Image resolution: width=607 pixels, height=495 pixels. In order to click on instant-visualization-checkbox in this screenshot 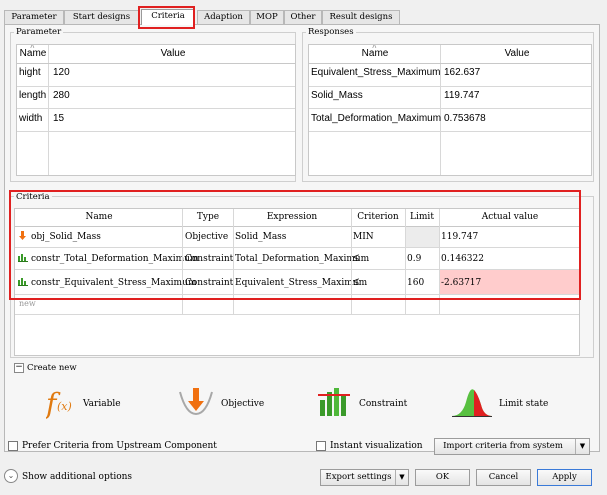, I will do `click(321, 446)`.